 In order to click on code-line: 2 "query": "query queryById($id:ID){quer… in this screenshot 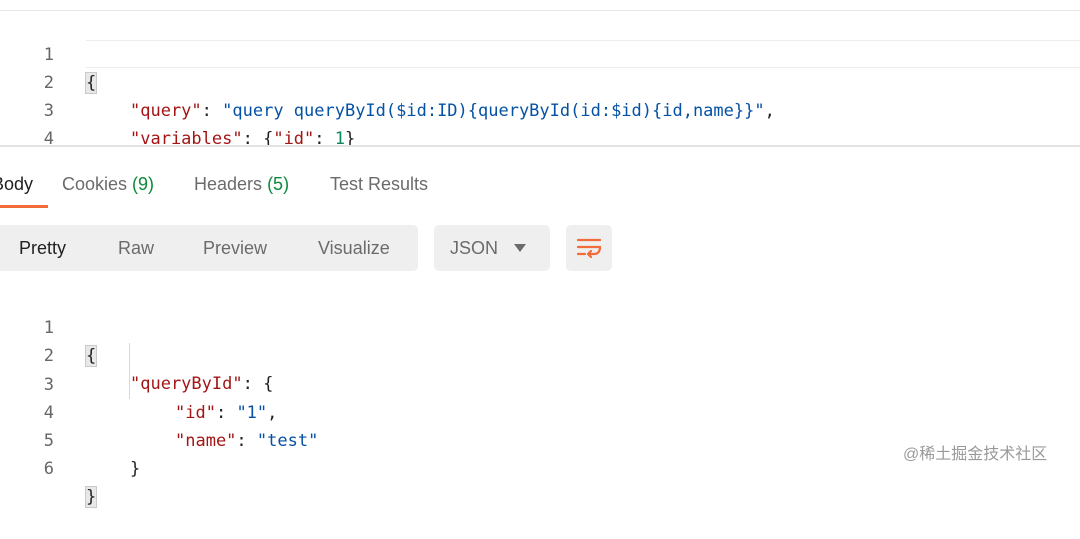, I will do `click(387, 81)`.